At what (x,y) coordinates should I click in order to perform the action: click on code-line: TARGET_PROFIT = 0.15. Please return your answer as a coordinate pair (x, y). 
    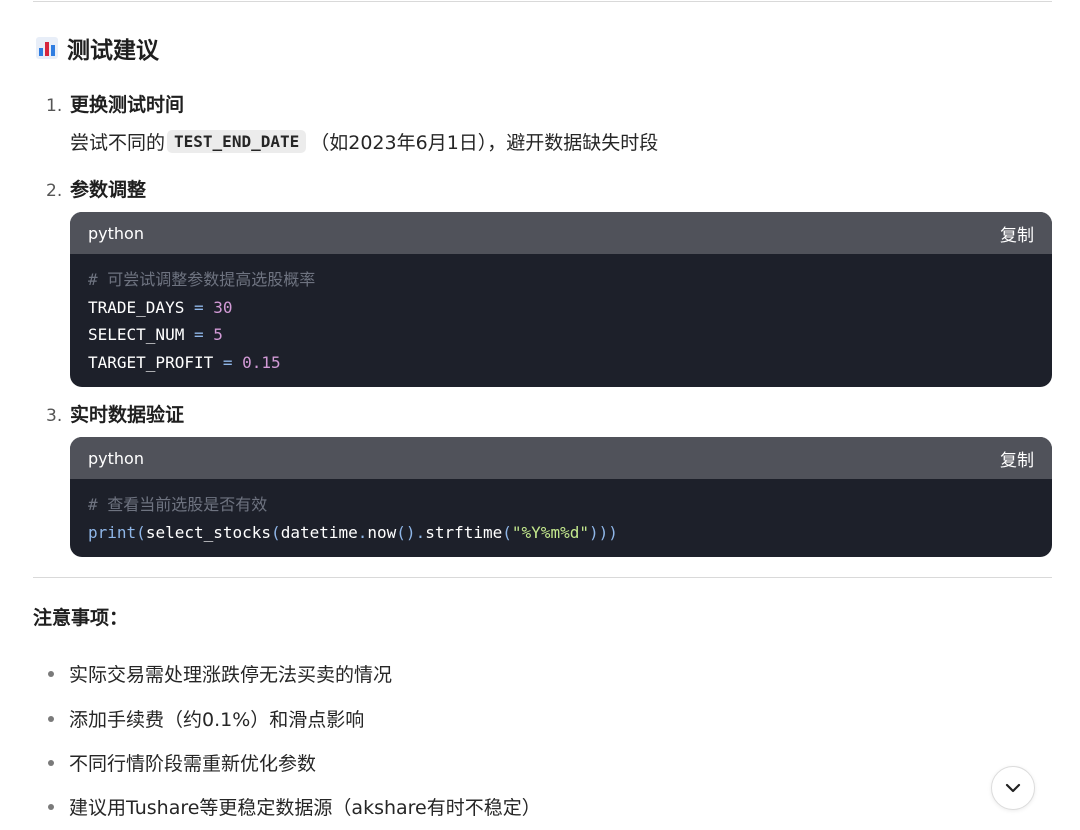
    Looking at the image, I should click on (561, 363).